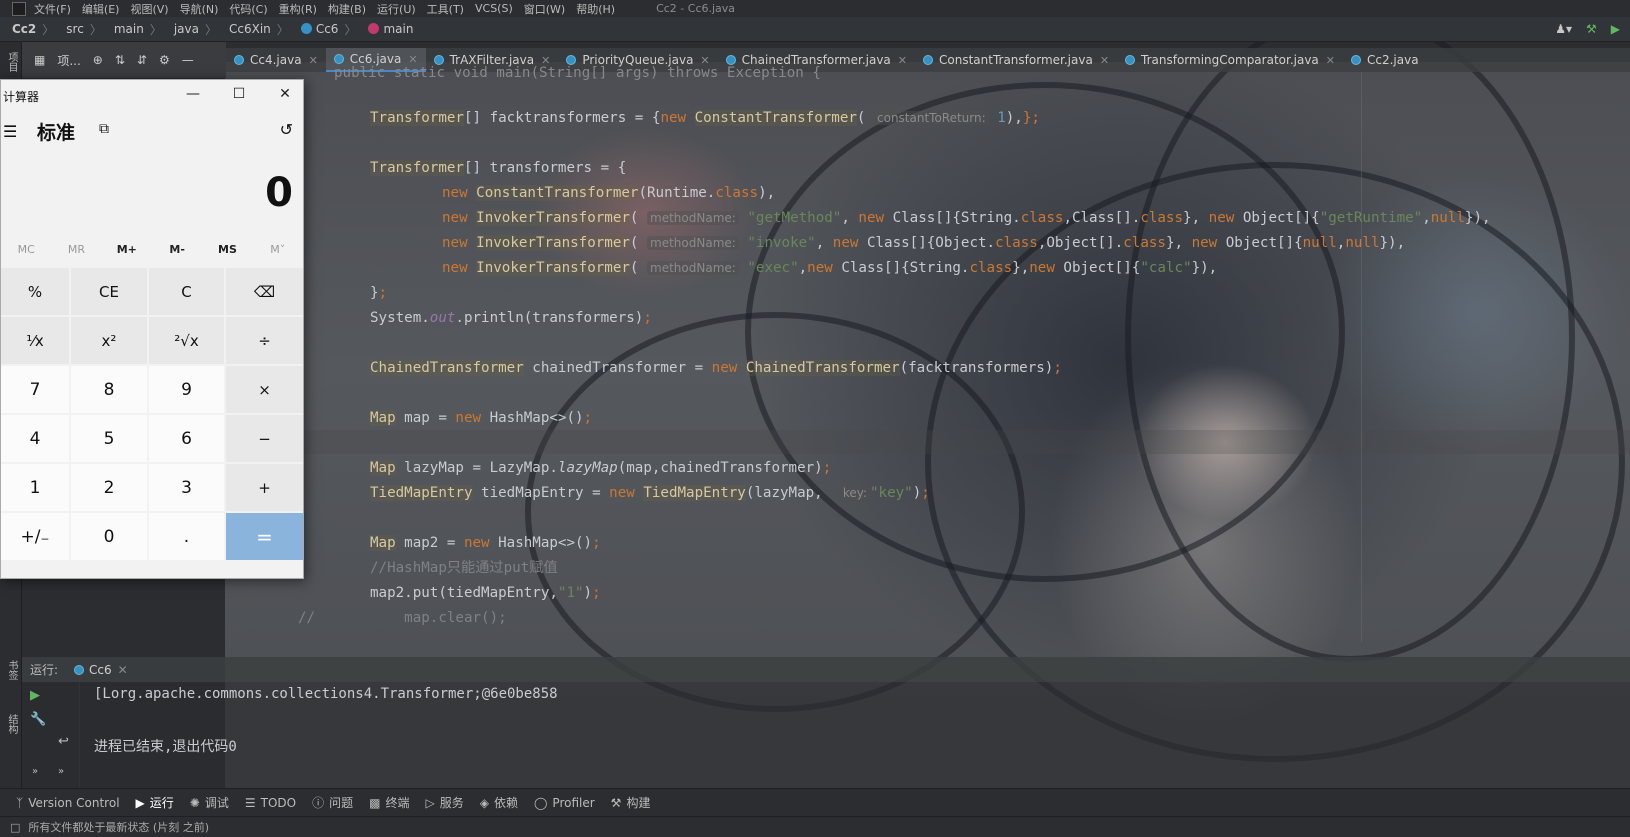  Describe the element at coordinates (109, 438) in the screenshot. I see `digit-5-button: 5` at that location.